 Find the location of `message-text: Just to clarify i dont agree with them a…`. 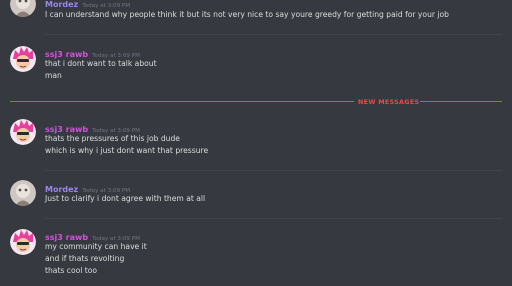

message-text: Just to clarify i dont agree with them a… is located at coordinates (125, 198).